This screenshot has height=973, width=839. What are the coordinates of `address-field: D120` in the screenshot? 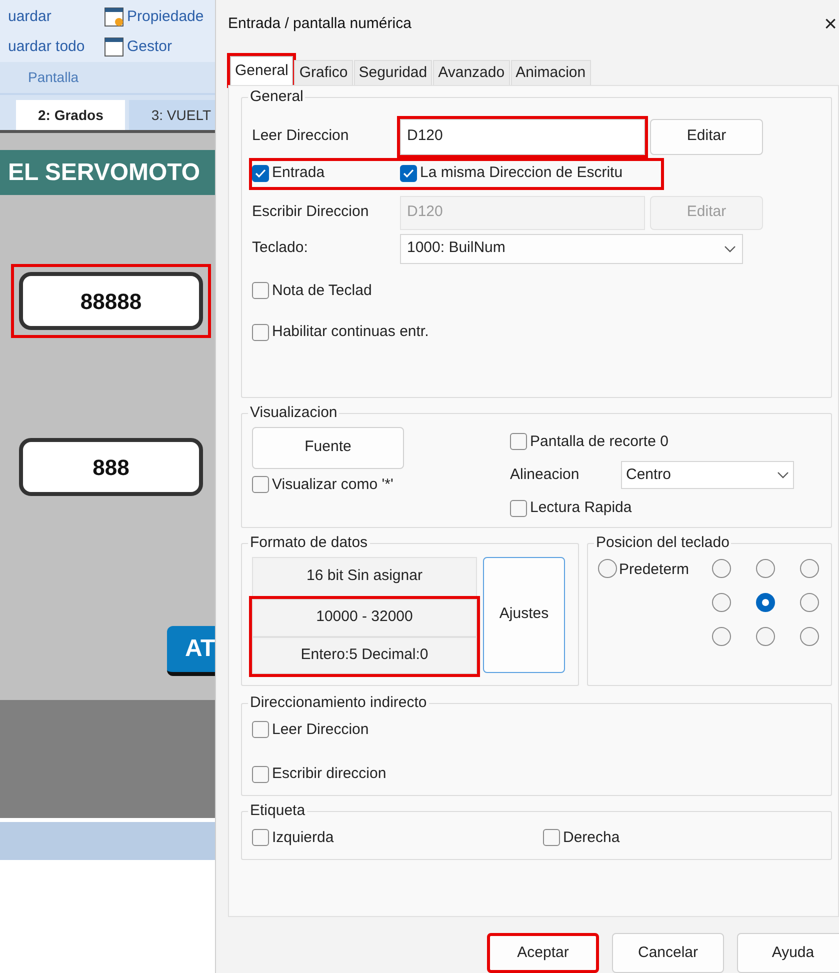 It's located at (522, 136).